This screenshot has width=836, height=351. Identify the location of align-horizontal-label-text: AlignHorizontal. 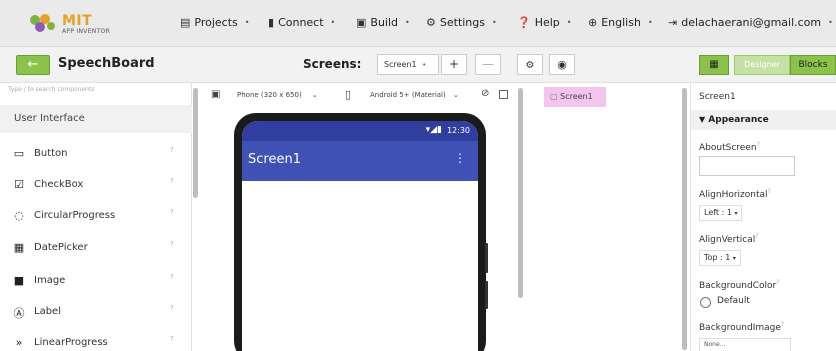
(733, 195).